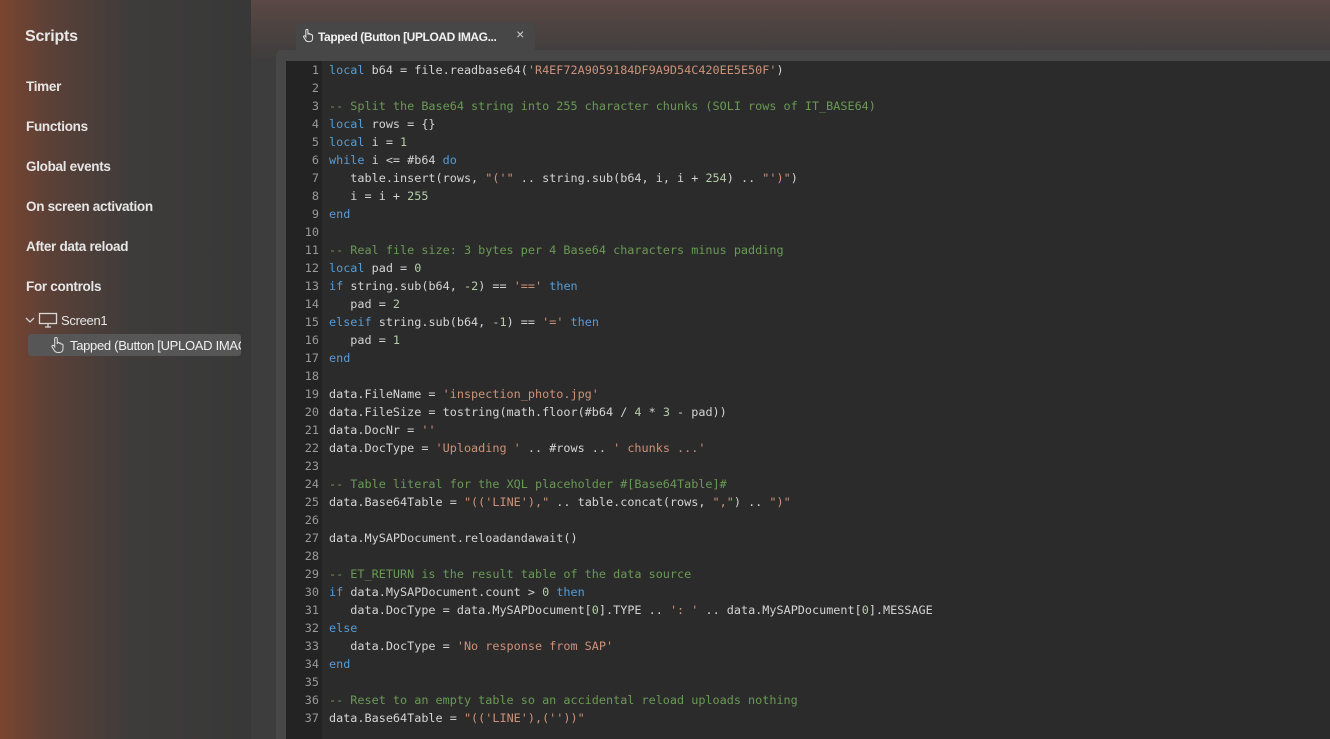 This screenshot has height=739, width=1330. What do you see at coordinates (553, 322) in the screenshot?
I see `code-token: '='` at bounding box center [553, 322].